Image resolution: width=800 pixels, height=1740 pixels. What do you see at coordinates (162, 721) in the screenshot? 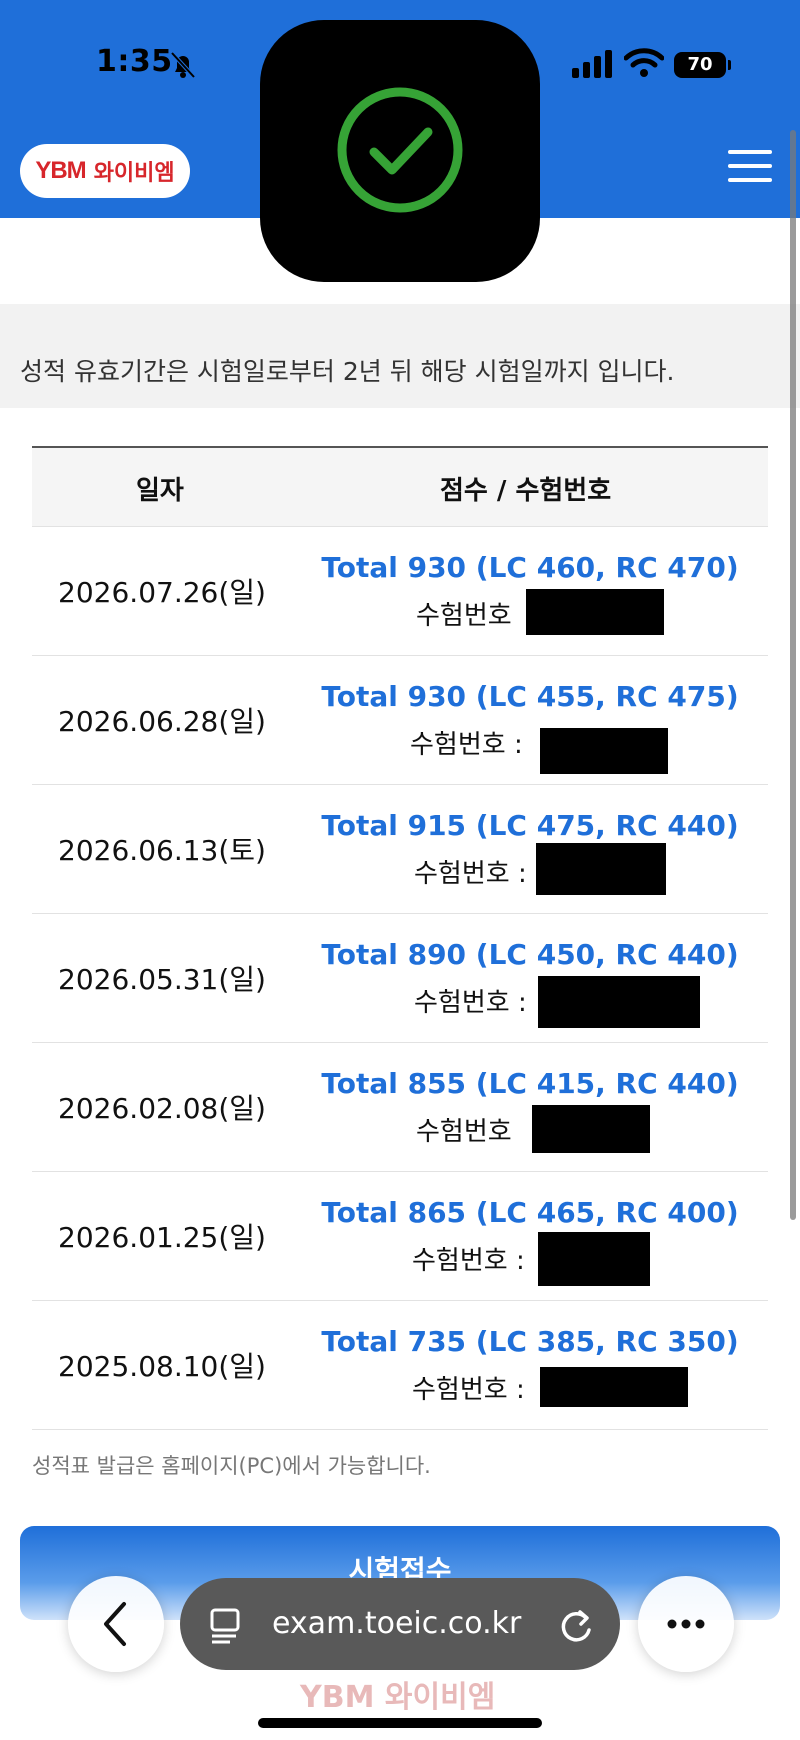
I see `row-date: 2026.06.28(일)` at bounding box center [162, 721].